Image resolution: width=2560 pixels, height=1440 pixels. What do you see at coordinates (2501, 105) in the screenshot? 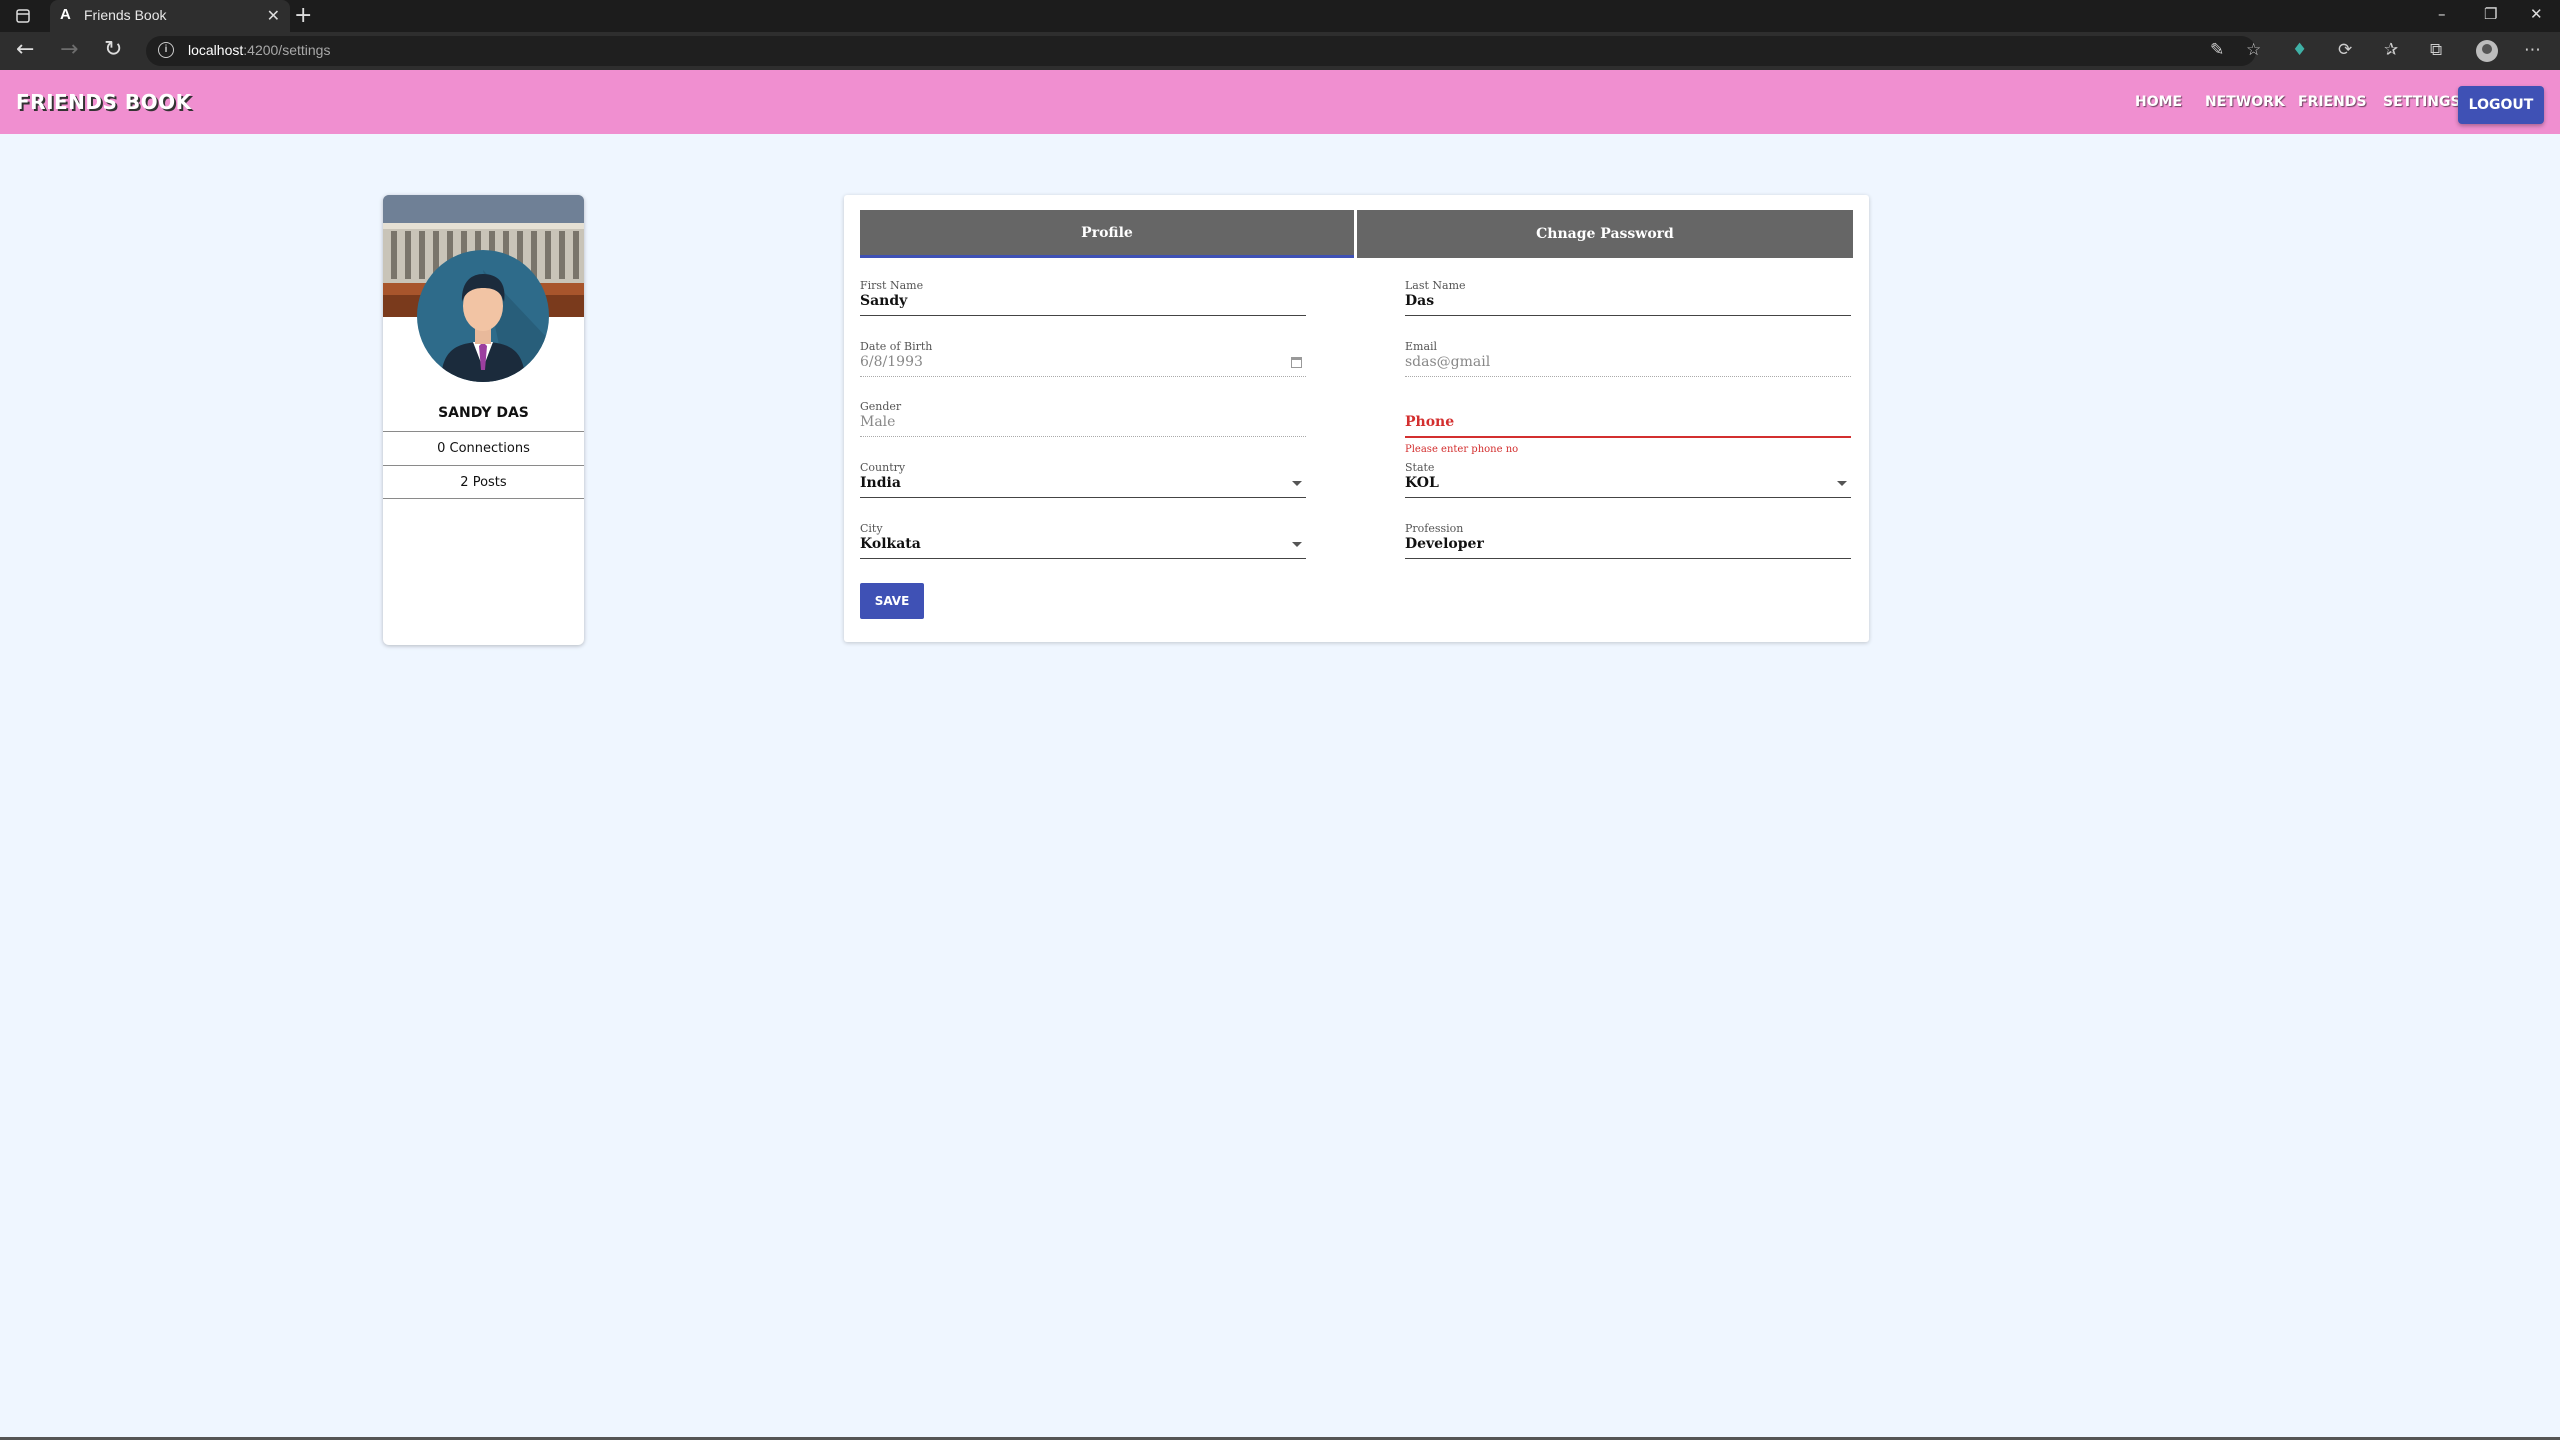
I see `logout-button: LOGOUT` at bounding box center [2501, 105].